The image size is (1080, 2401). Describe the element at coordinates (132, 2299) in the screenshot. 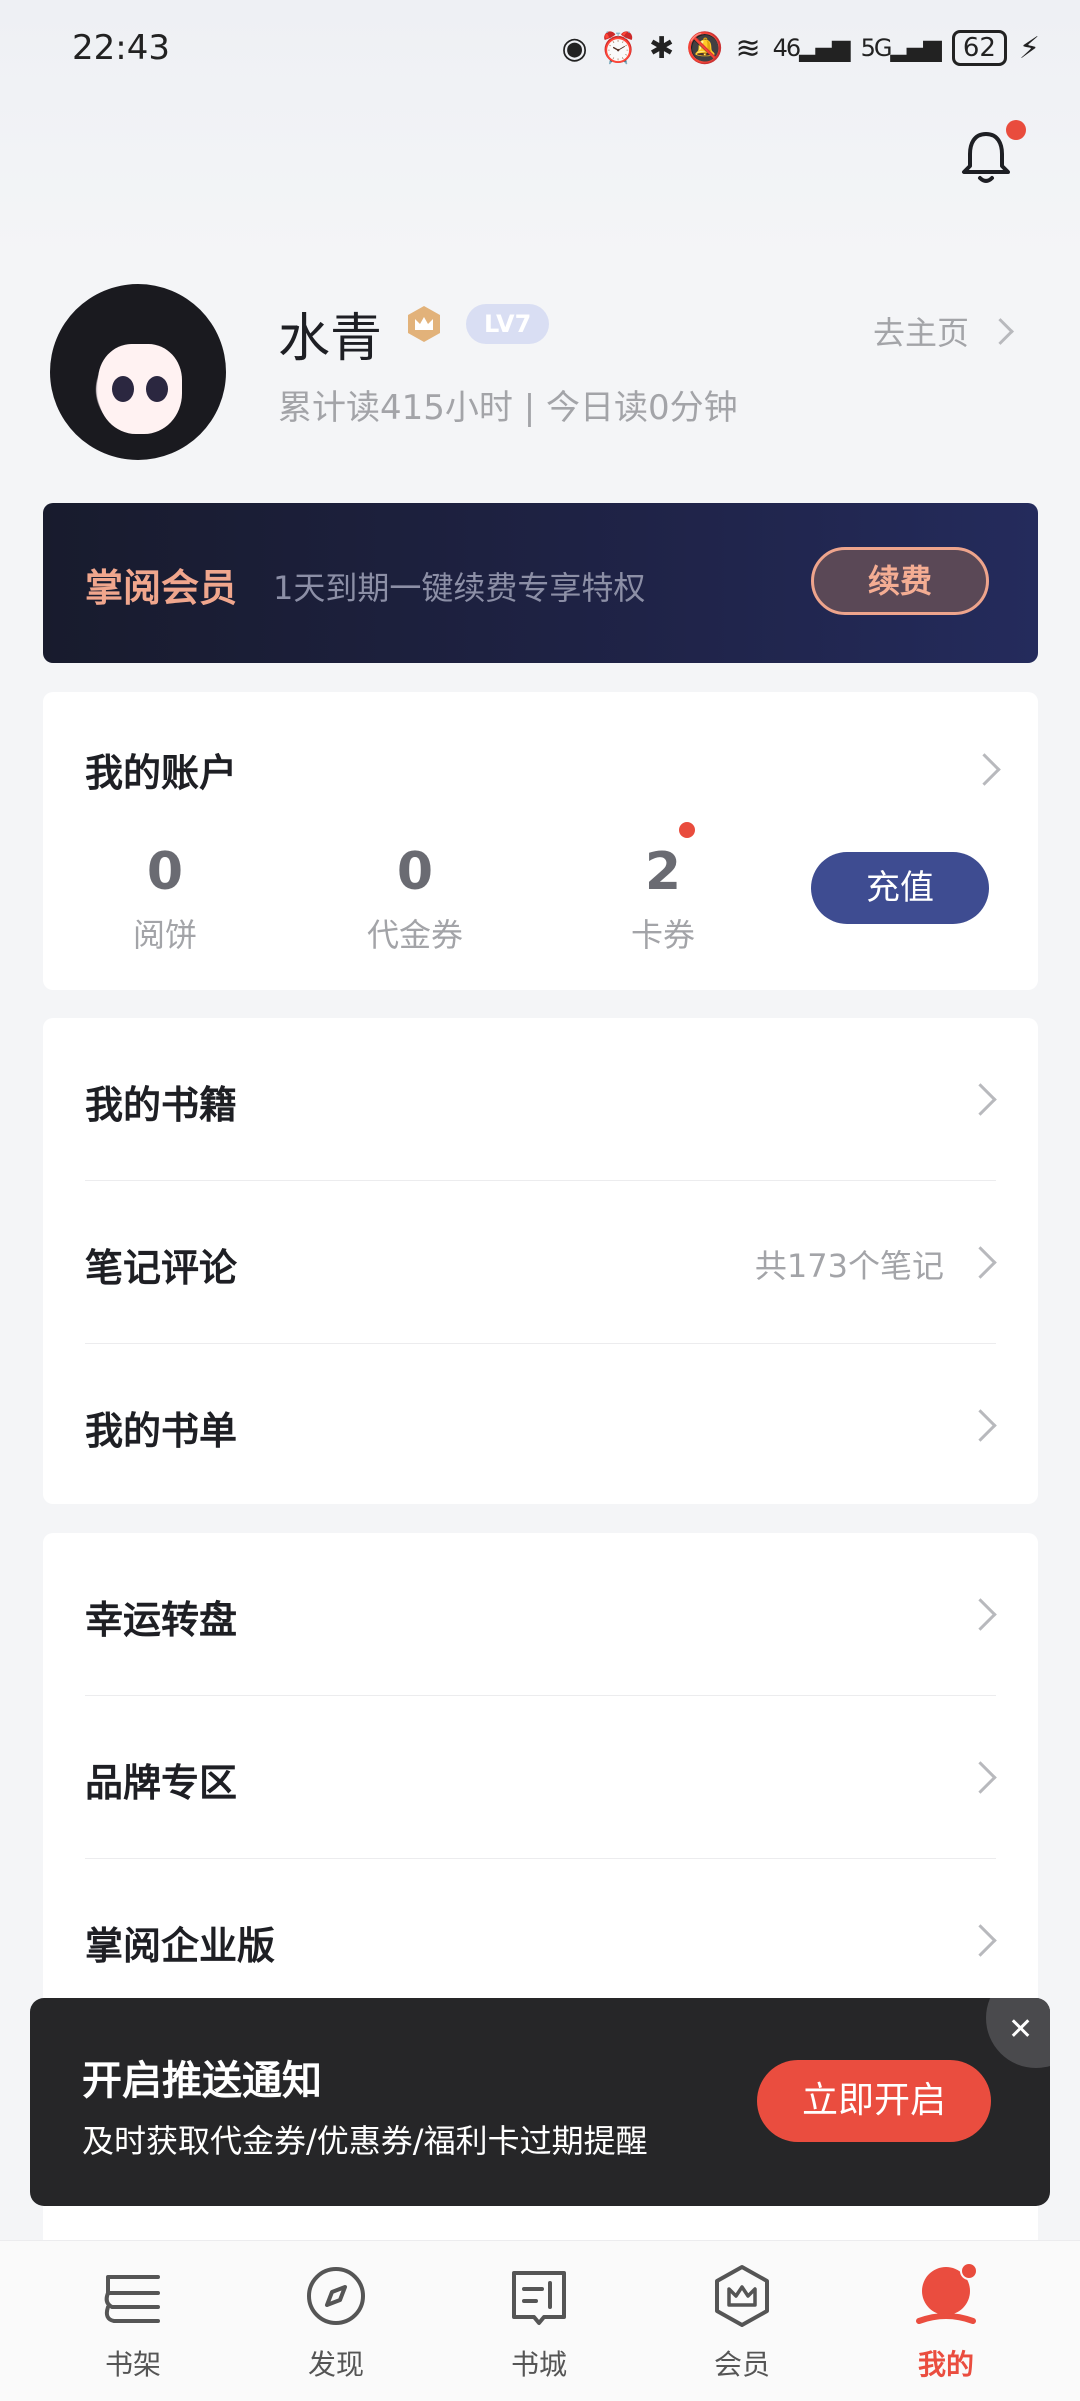

I see `bookshelf-icon` at that location.